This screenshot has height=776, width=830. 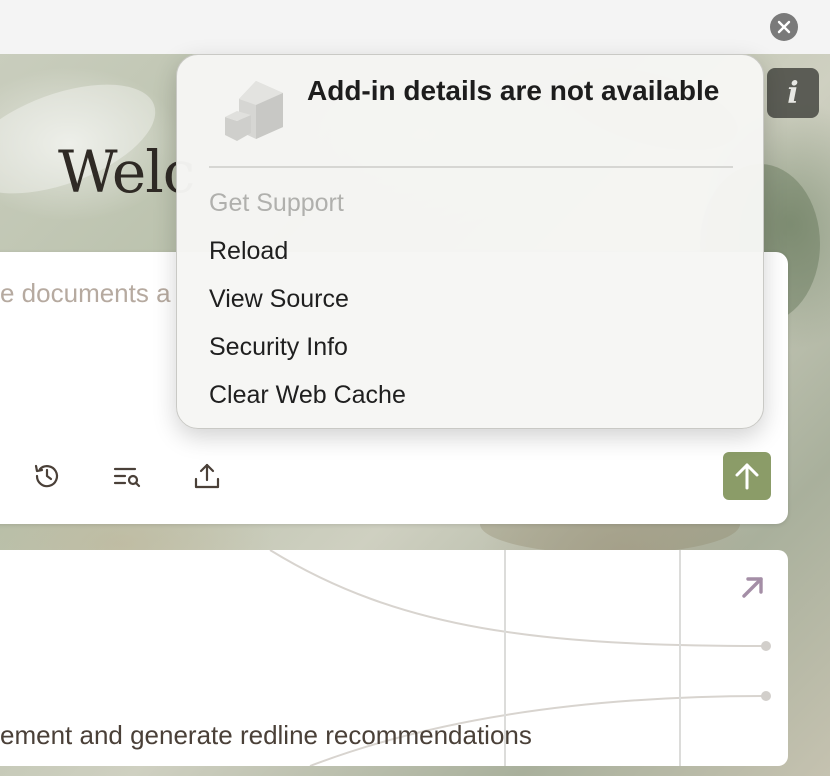 I want to click on menu-divider, so click(x=471, y=167).